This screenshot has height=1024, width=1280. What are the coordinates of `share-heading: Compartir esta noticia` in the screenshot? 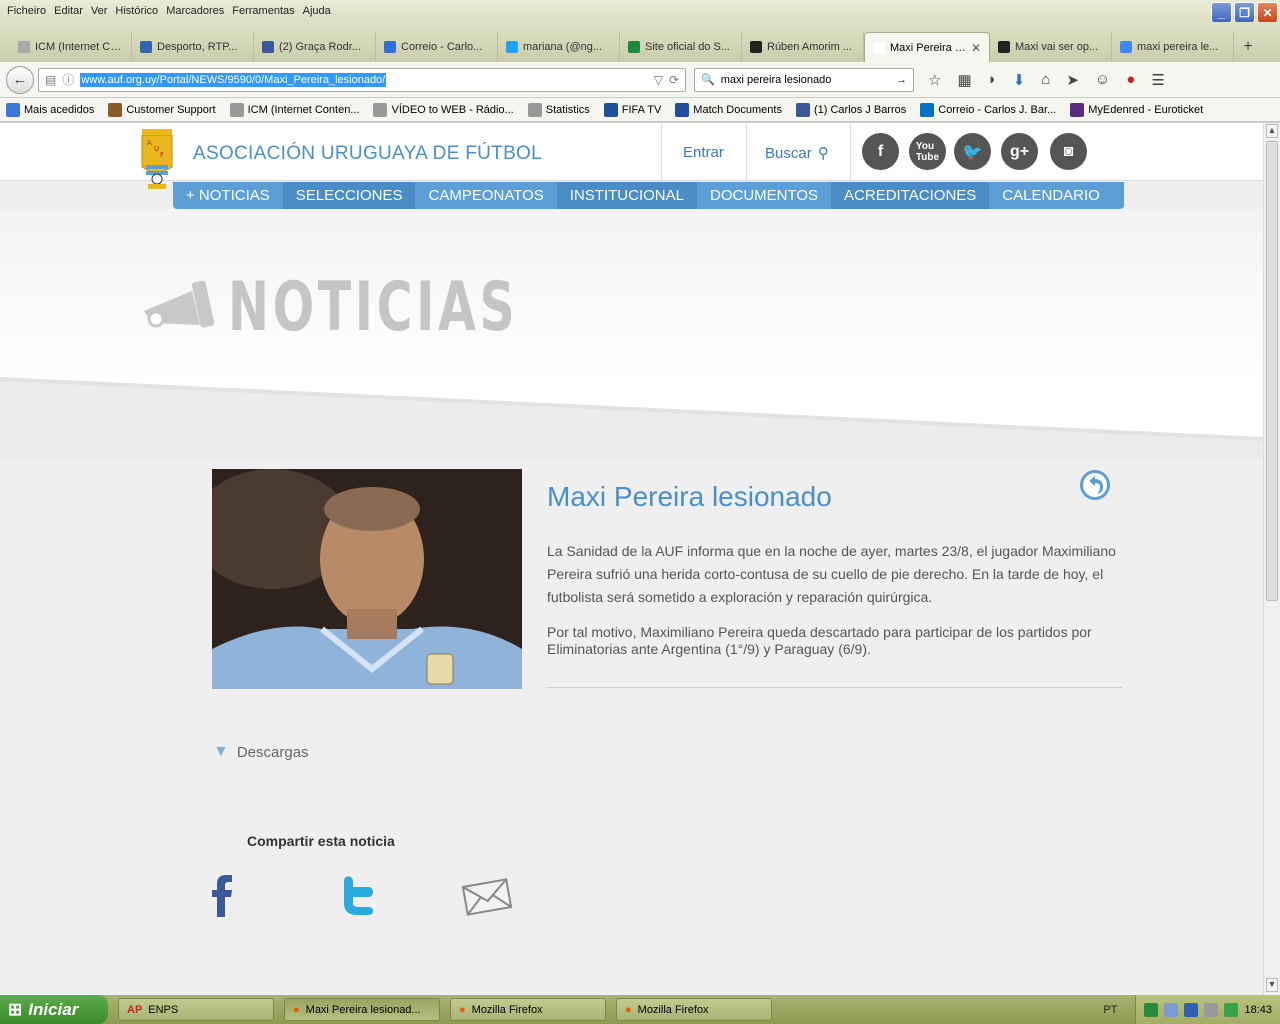 It's located at (321, 841).